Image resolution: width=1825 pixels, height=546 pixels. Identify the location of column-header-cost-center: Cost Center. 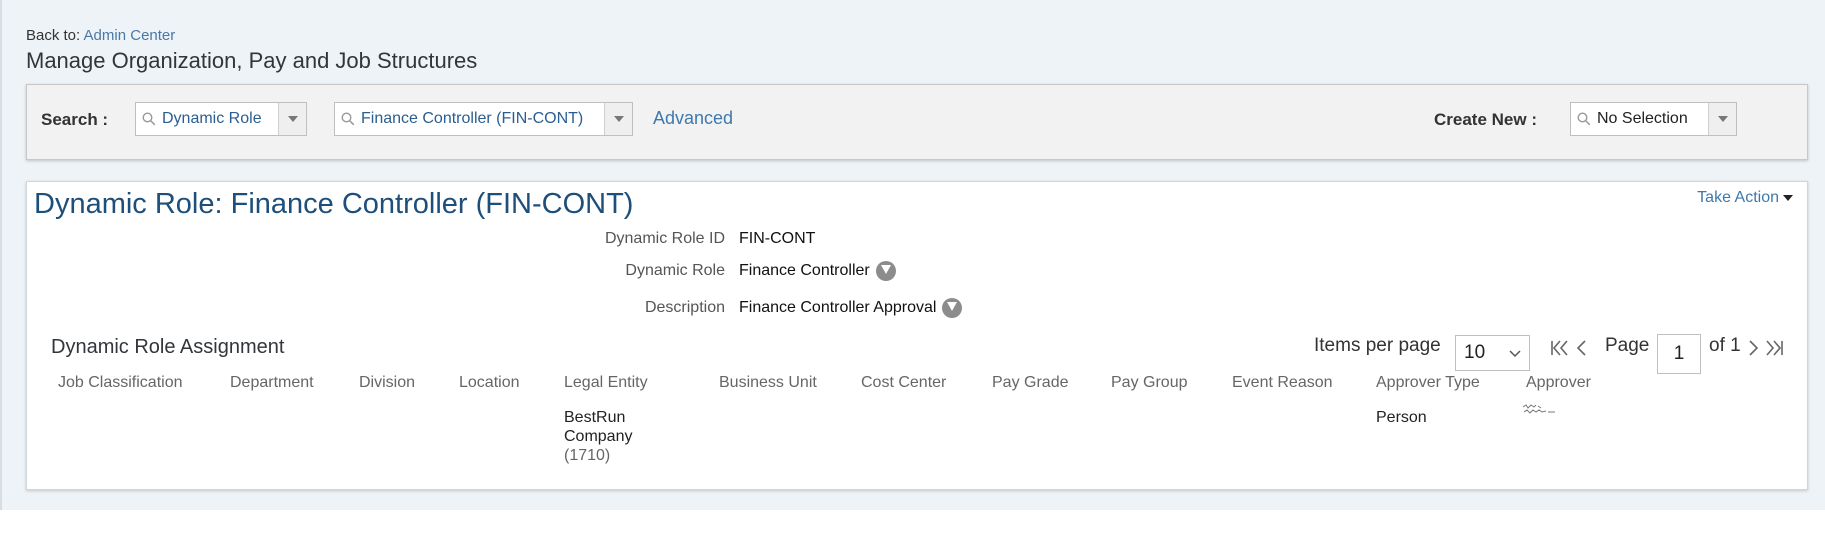
(903, 383).